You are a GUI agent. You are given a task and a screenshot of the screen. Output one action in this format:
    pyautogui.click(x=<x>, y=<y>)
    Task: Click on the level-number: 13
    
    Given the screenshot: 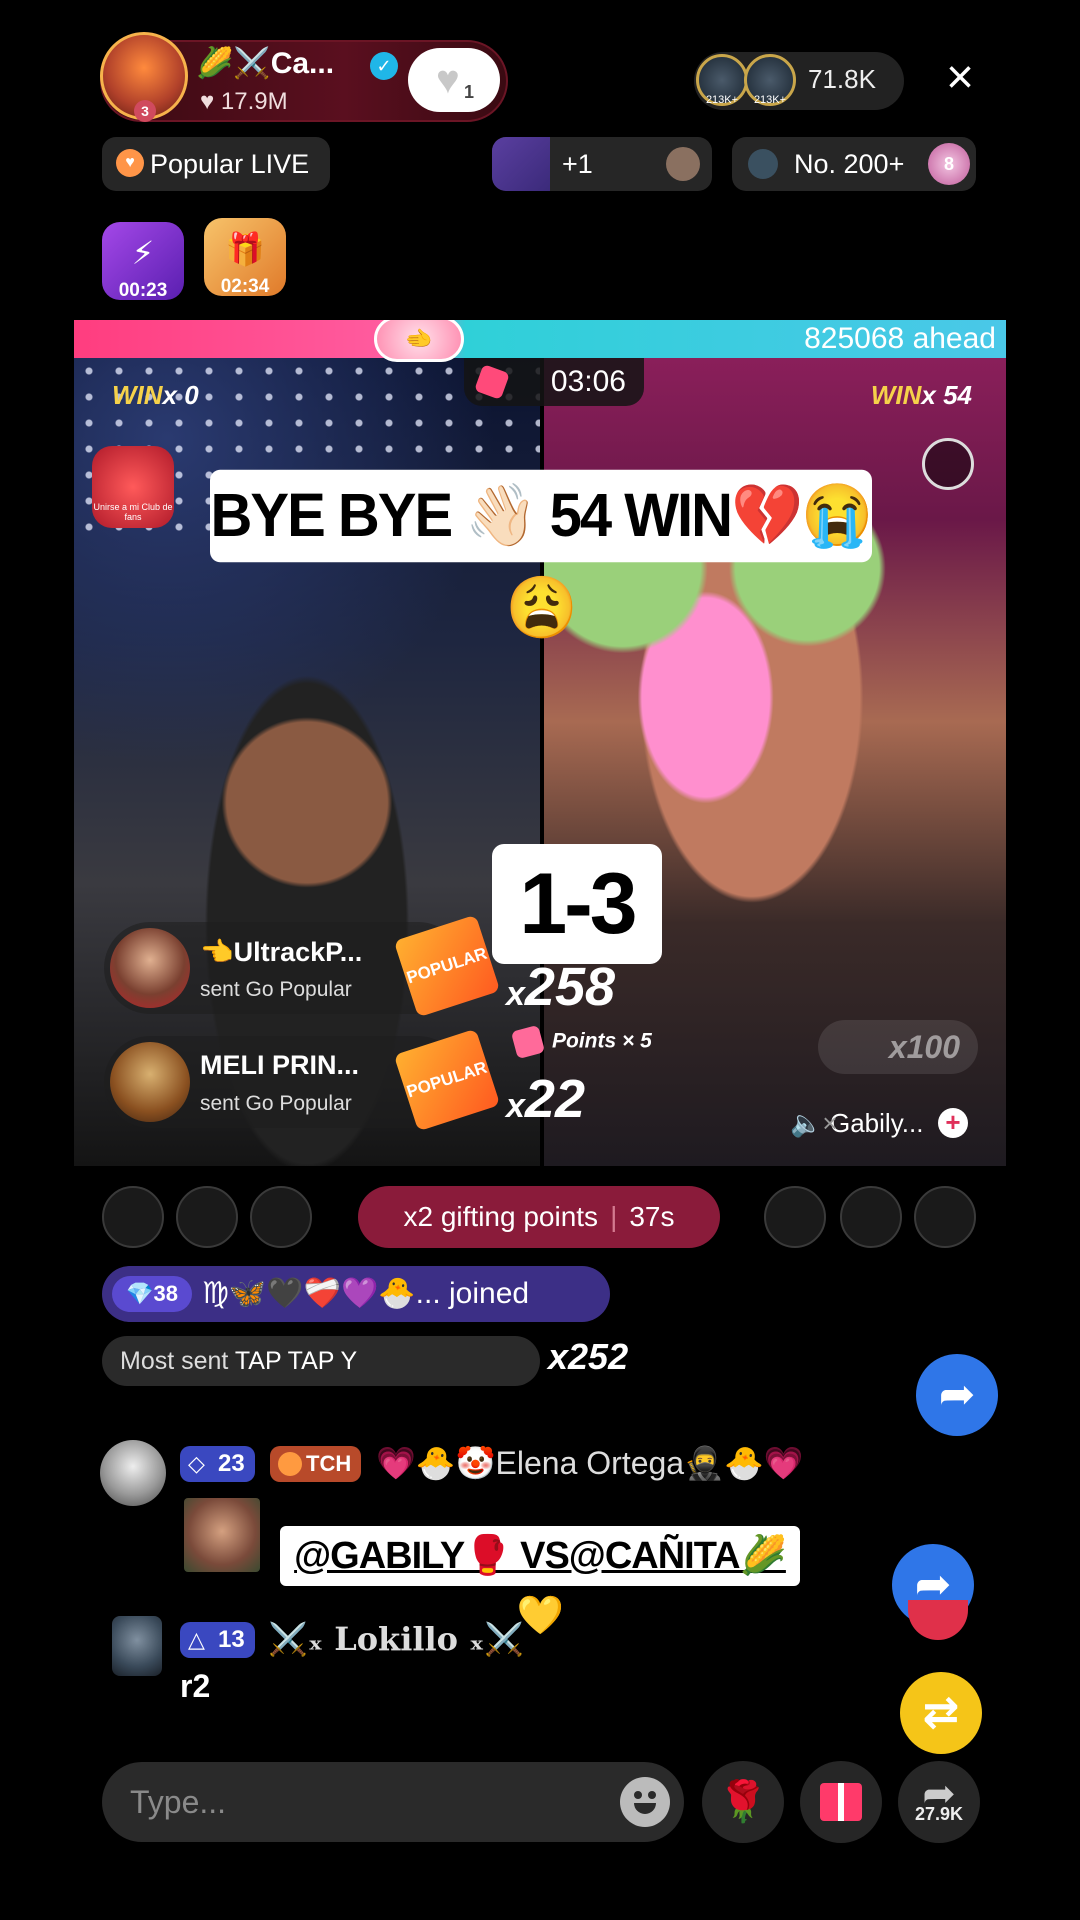 What is the action you would take?
    pyautogui.click(x=231, y=1639)
    